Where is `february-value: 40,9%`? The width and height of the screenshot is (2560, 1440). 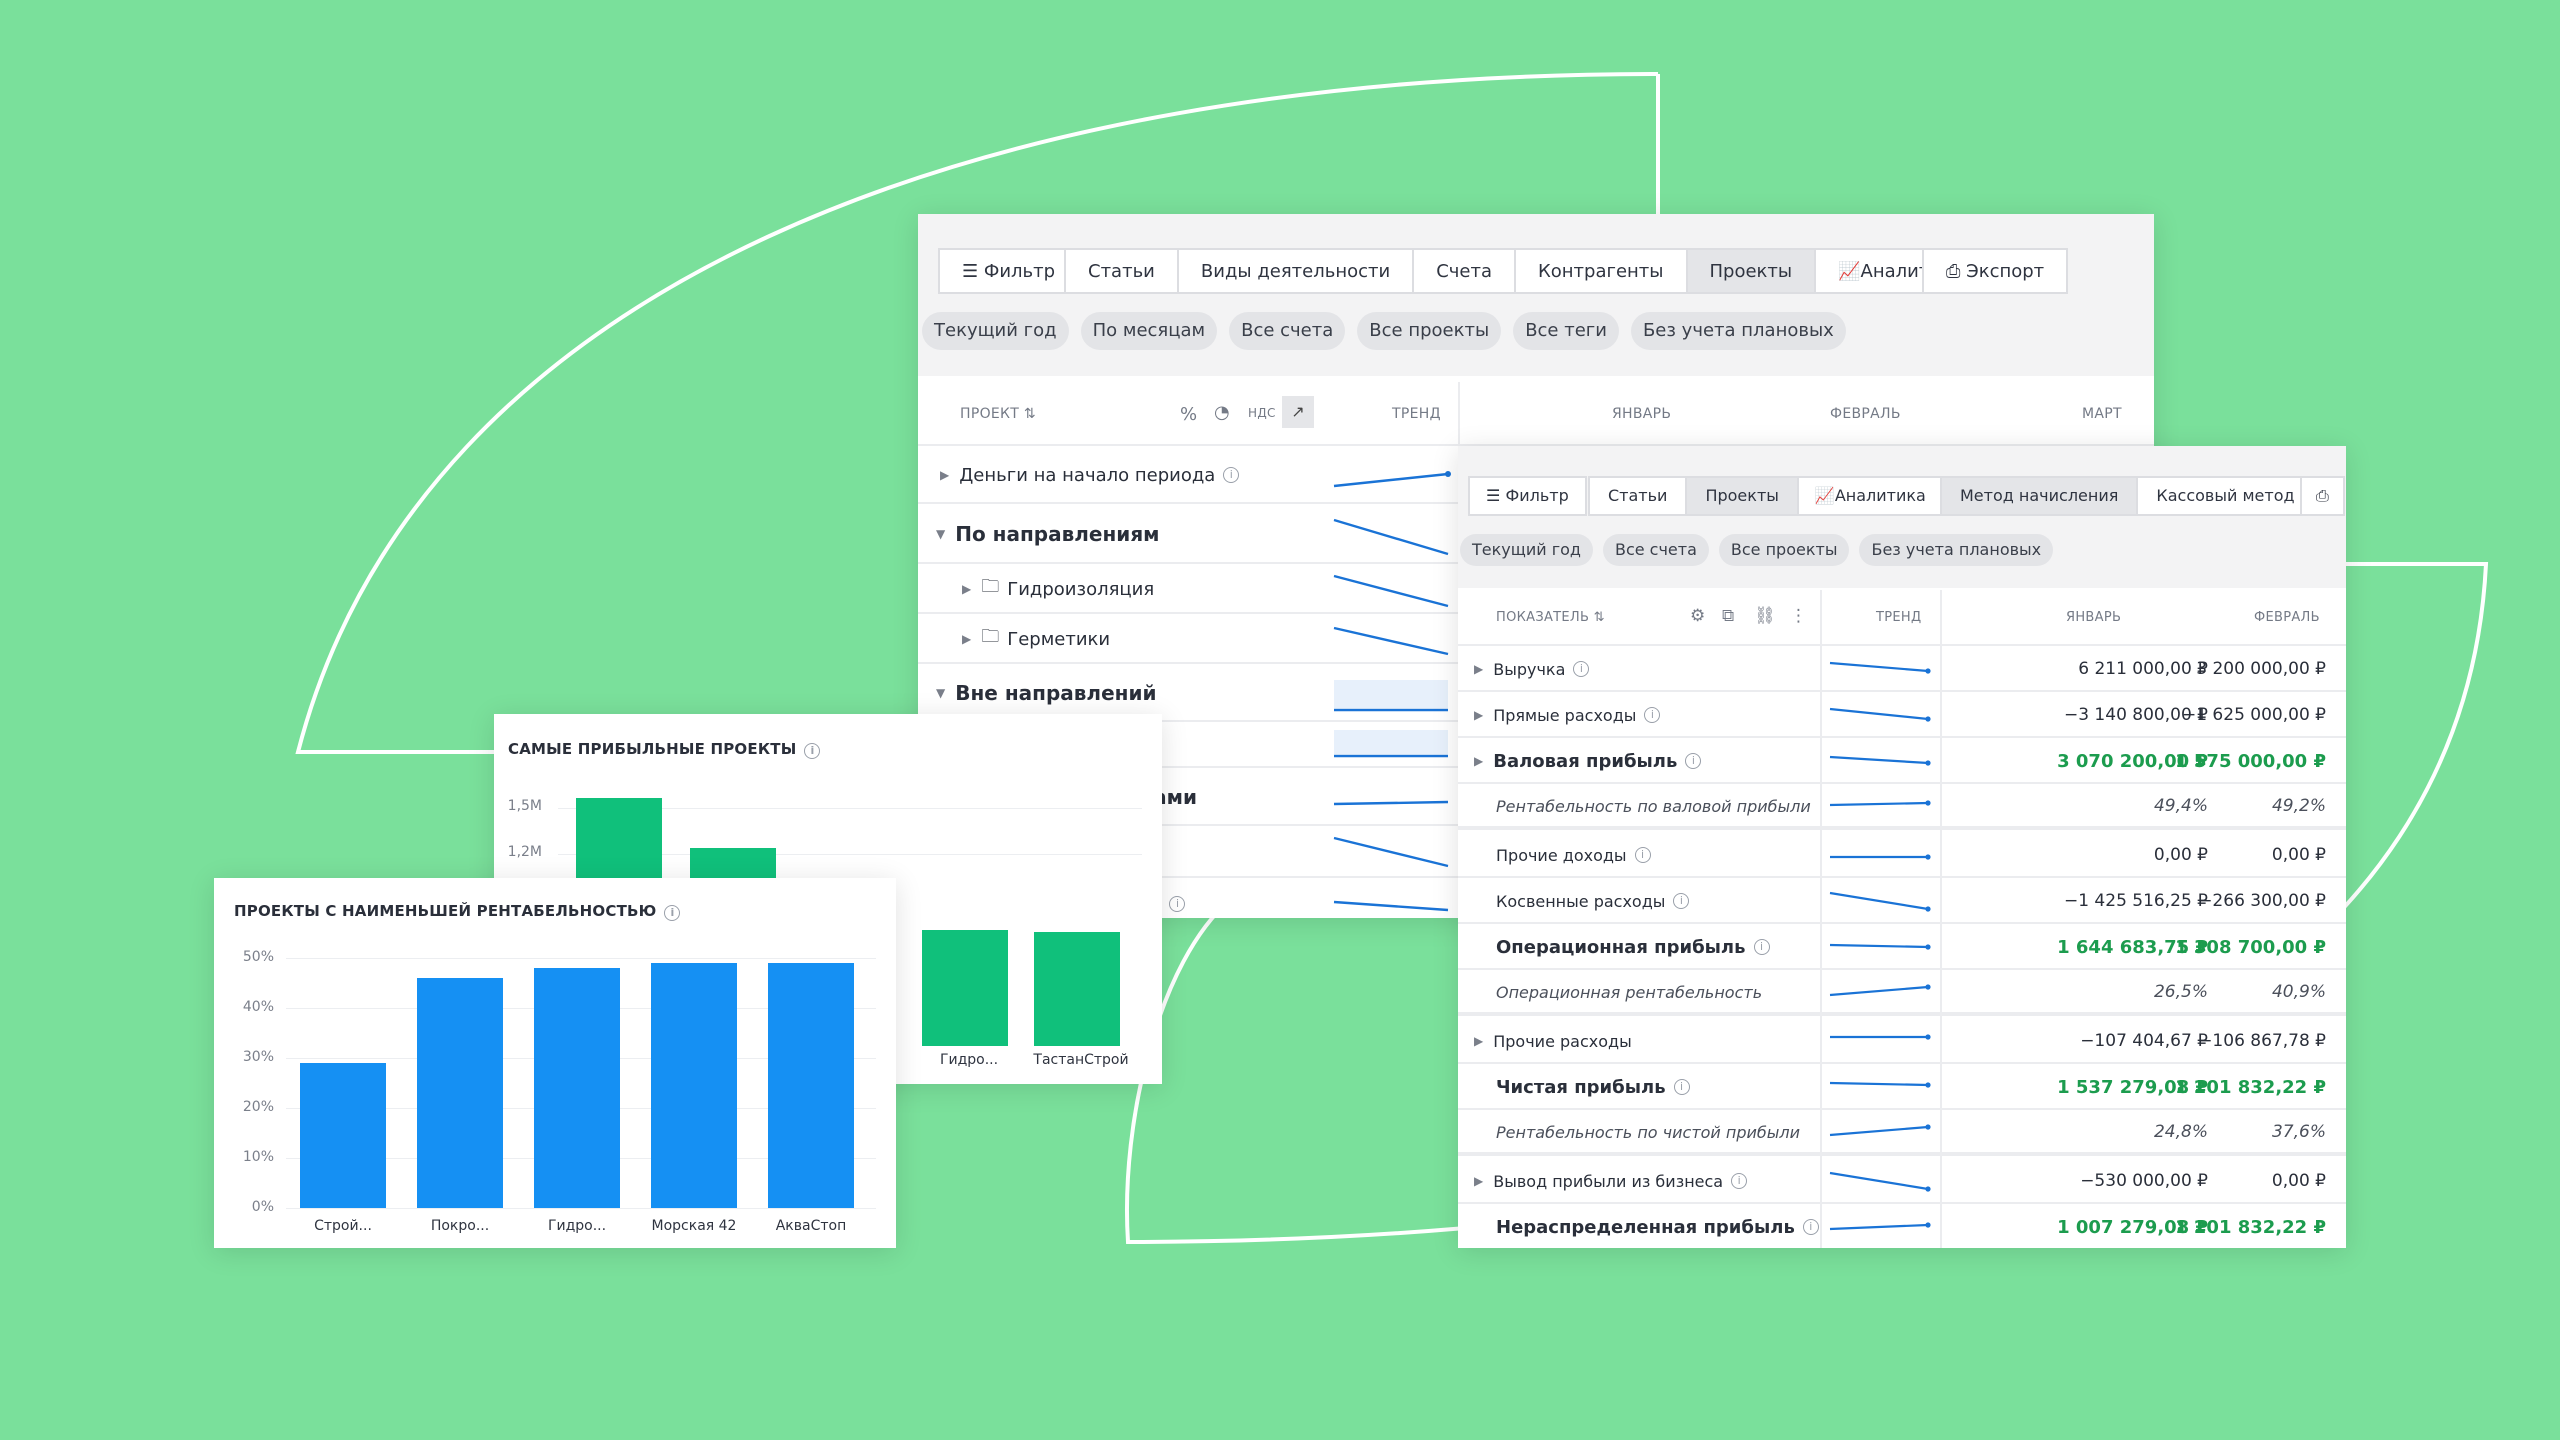 february-value: 40,9% is located at coordinates (2298, 992).